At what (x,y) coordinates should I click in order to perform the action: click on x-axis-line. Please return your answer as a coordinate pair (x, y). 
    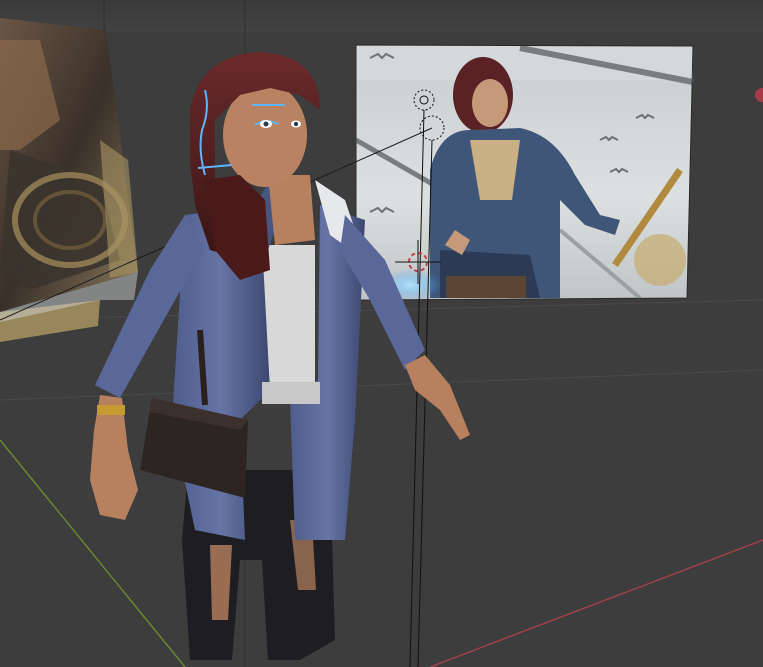
    Looking at the image, I should click on (596, 603).